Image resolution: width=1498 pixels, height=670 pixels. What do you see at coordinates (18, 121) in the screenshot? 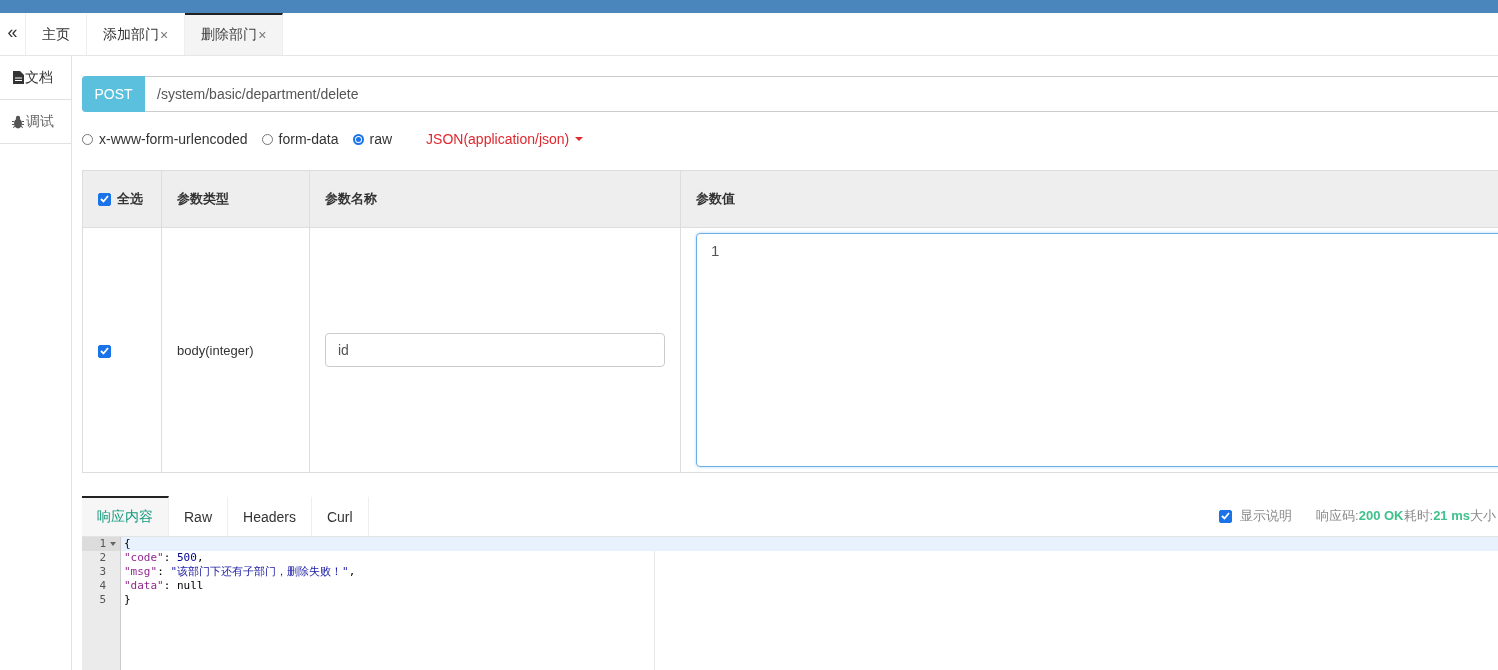
I see `bug-icon` at bounding box center [18, 121].